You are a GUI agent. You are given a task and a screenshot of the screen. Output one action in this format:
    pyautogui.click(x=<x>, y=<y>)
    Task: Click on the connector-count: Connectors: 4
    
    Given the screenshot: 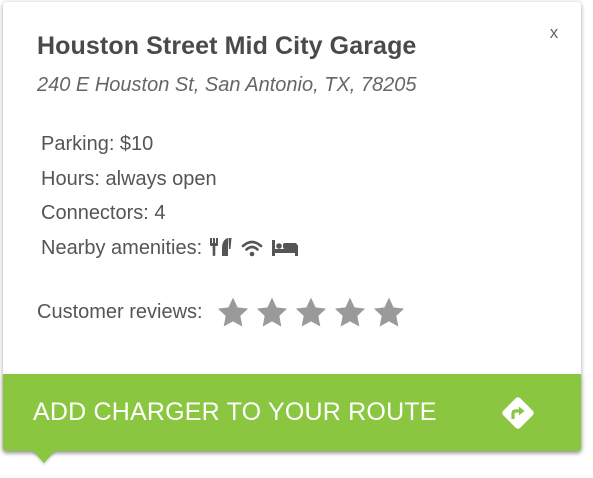 What is the action you would take?
    pyautogui.click(x=103, y=213)
    